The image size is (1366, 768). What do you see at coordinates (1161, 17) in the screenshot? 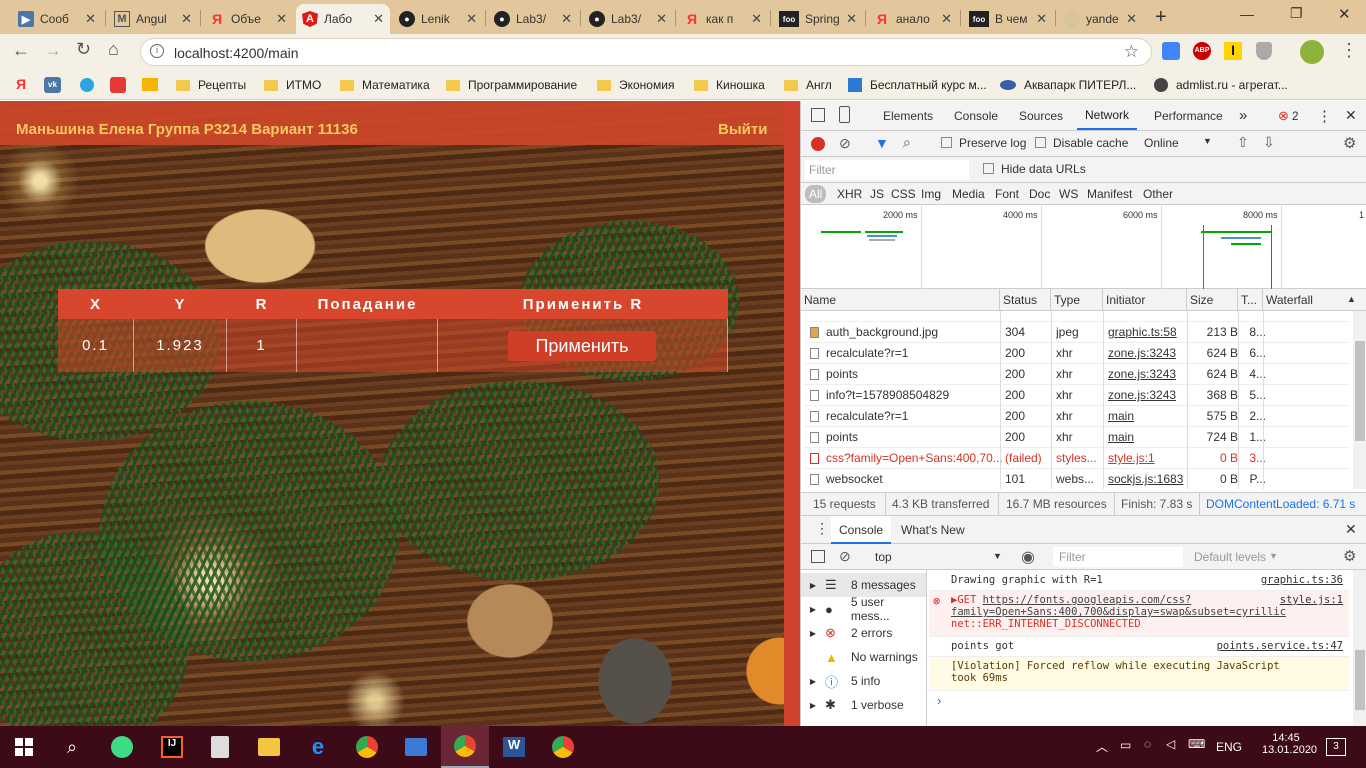
I see `new-tab-button: +` at bounding box center [1161, 17].